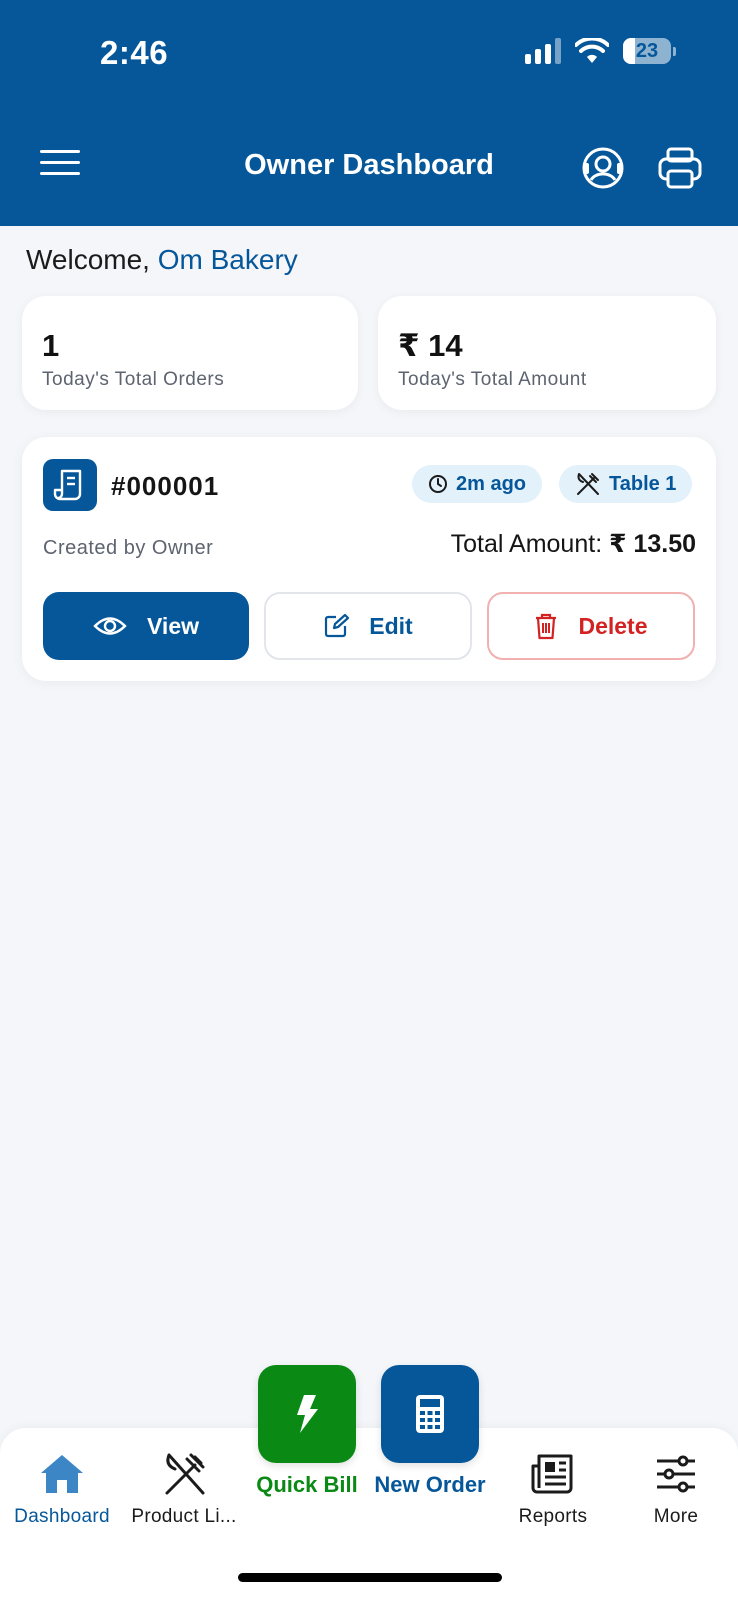 The image size is (738, 1600). I want to click on page-title: Owner Dashboard, so click(369, 165).